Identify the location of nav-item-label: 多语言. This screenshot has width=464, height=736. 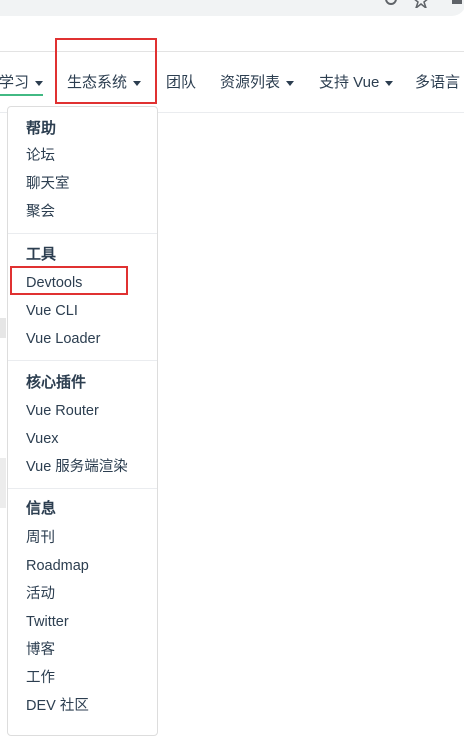
(438, 82).